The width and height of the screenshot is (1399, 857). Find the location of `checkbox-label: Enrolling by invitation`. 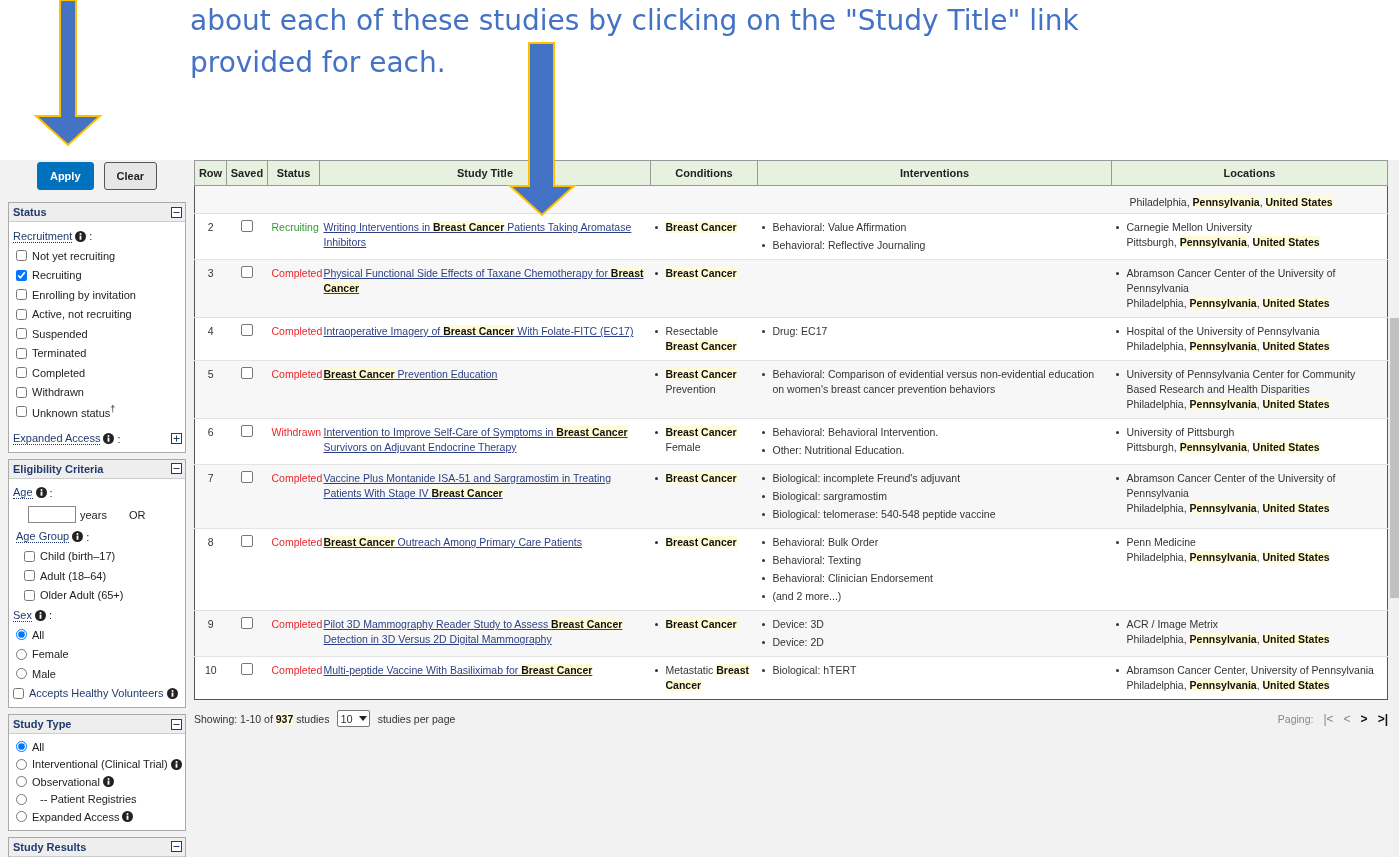

checkbox-label: Enrolling by invitation is located at coordinates (84, 294).